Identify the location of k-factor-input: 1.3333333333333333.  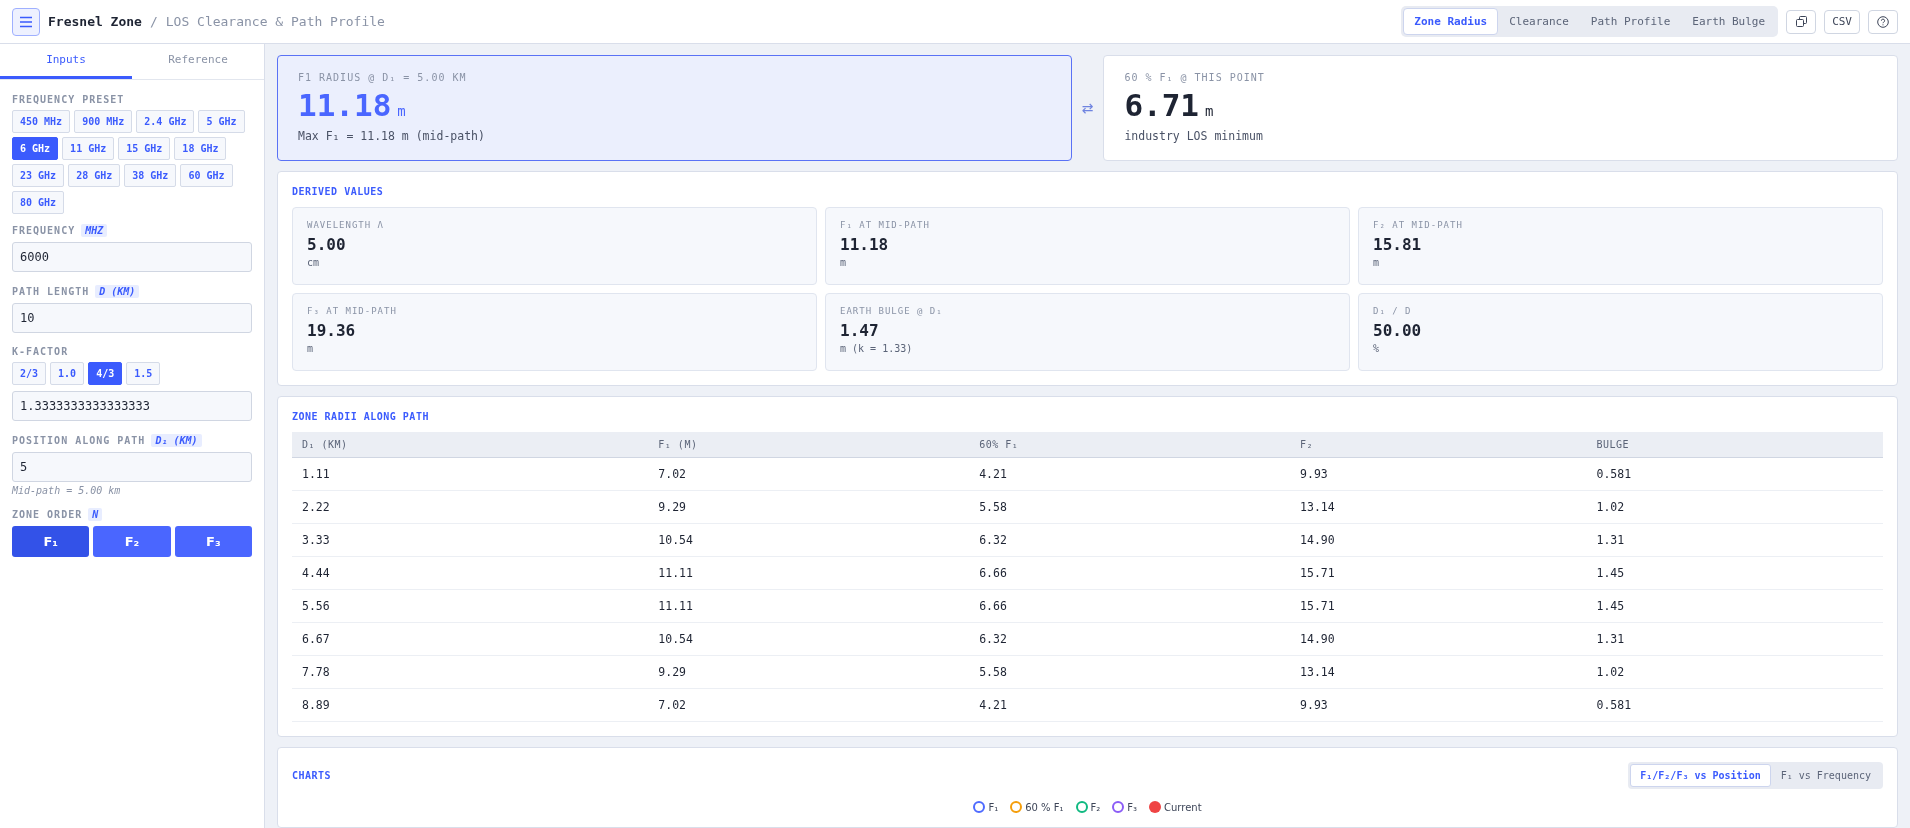
(132, 406).